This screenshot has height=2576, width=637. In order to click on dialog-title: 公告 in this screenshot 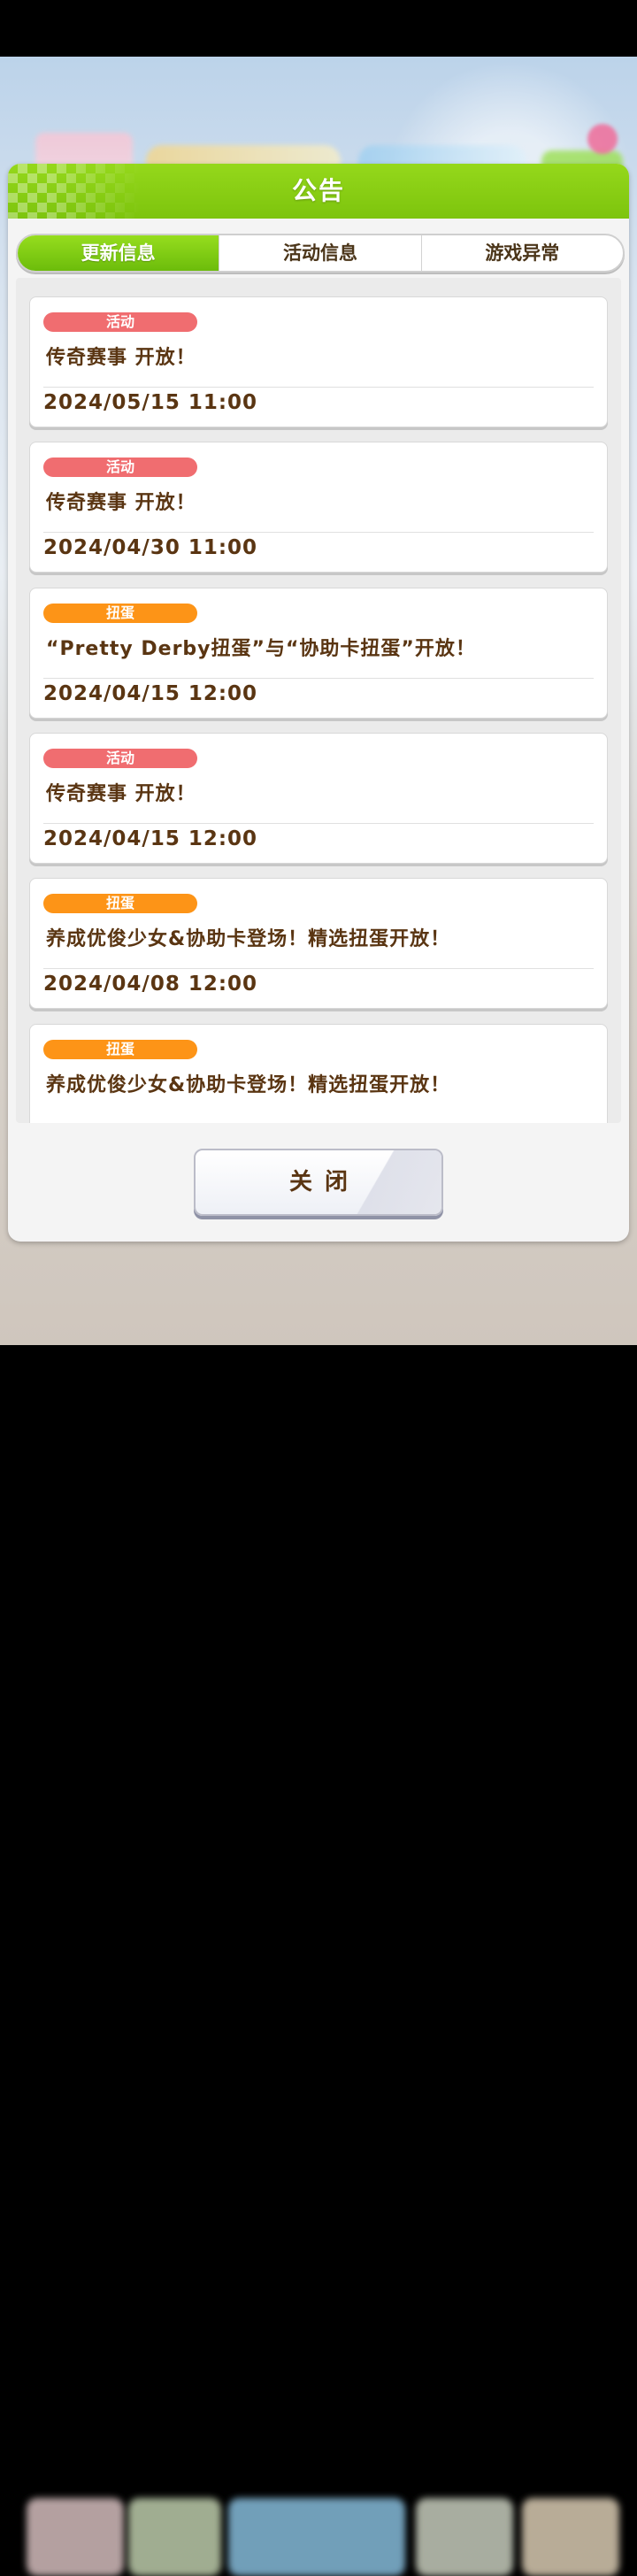, I will do `click(318, 190)`.